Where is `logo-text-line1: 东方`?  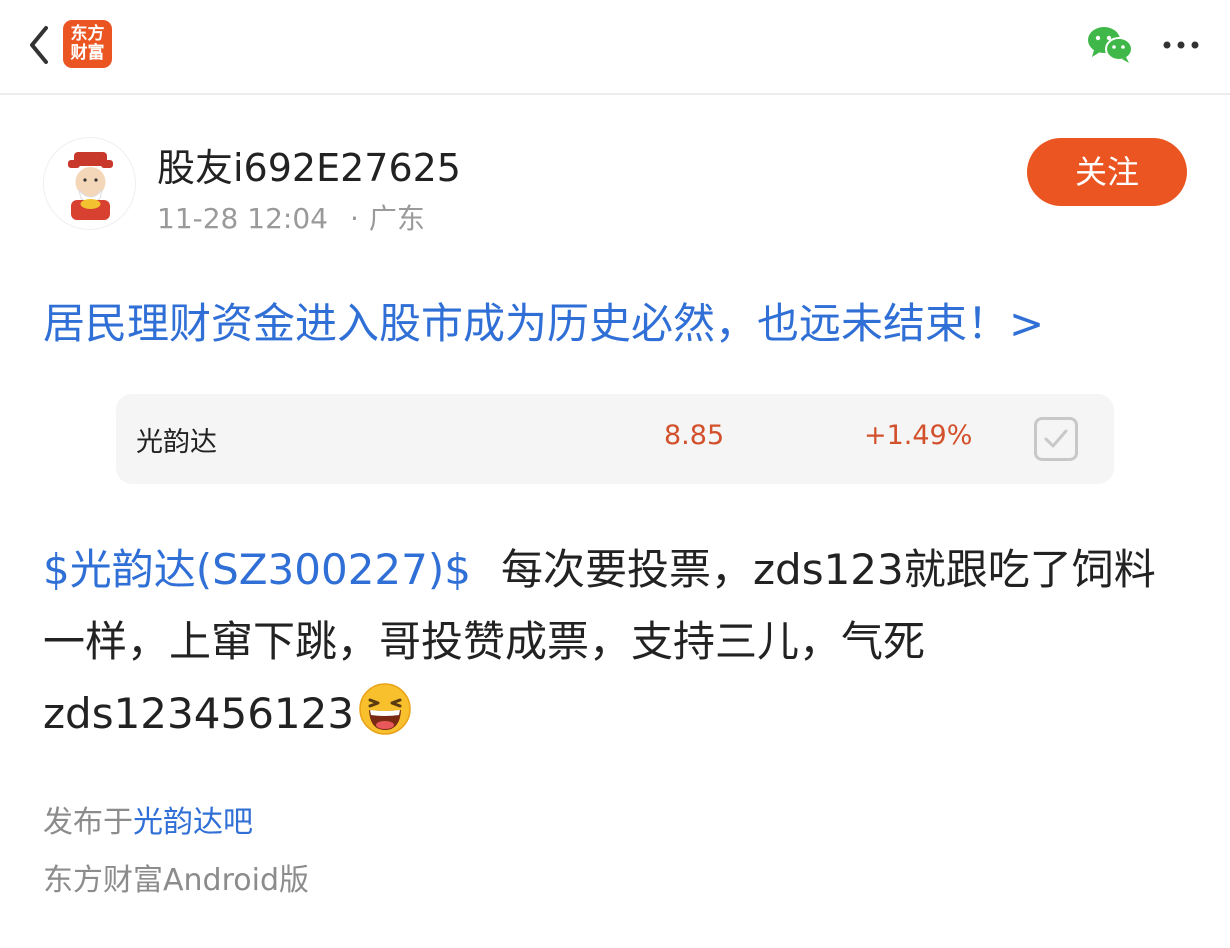
logo-text-line1: 东方 is located at coordinates (87, 34).